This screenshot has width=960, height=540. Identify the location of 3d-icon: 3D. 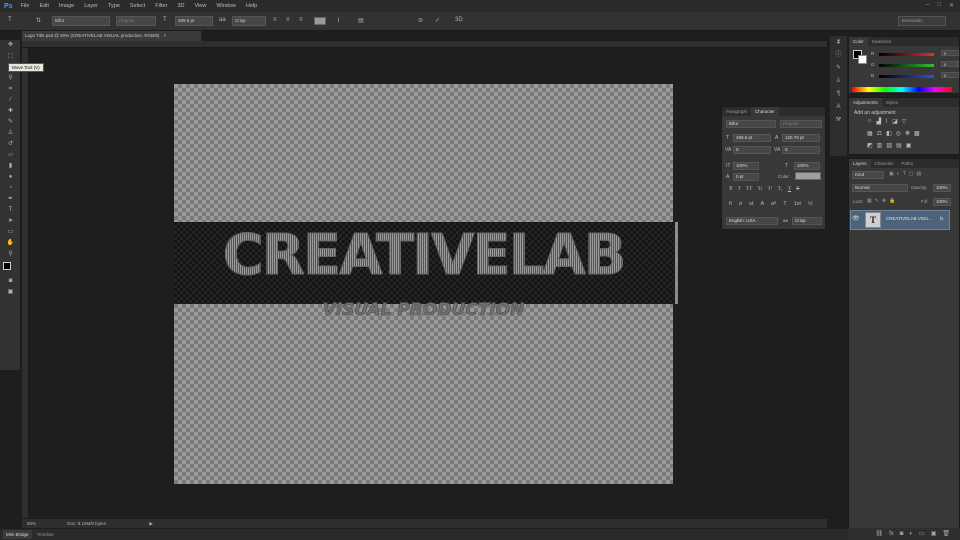
(459, 20).